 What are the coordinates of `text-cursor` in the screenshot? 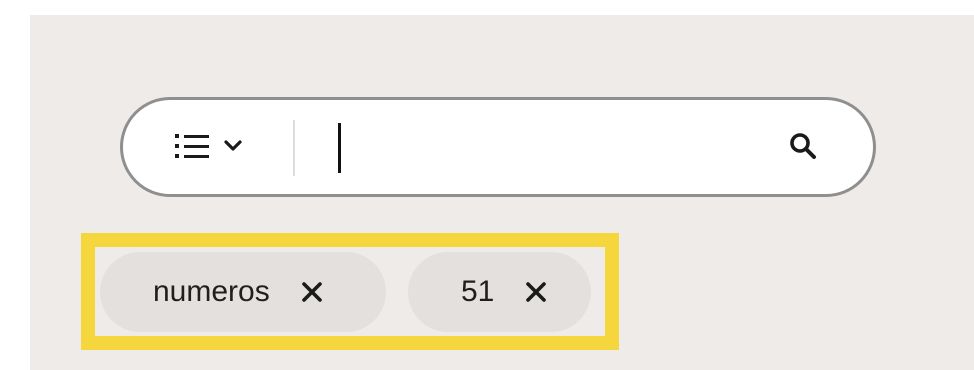 It's located at (339, 148).